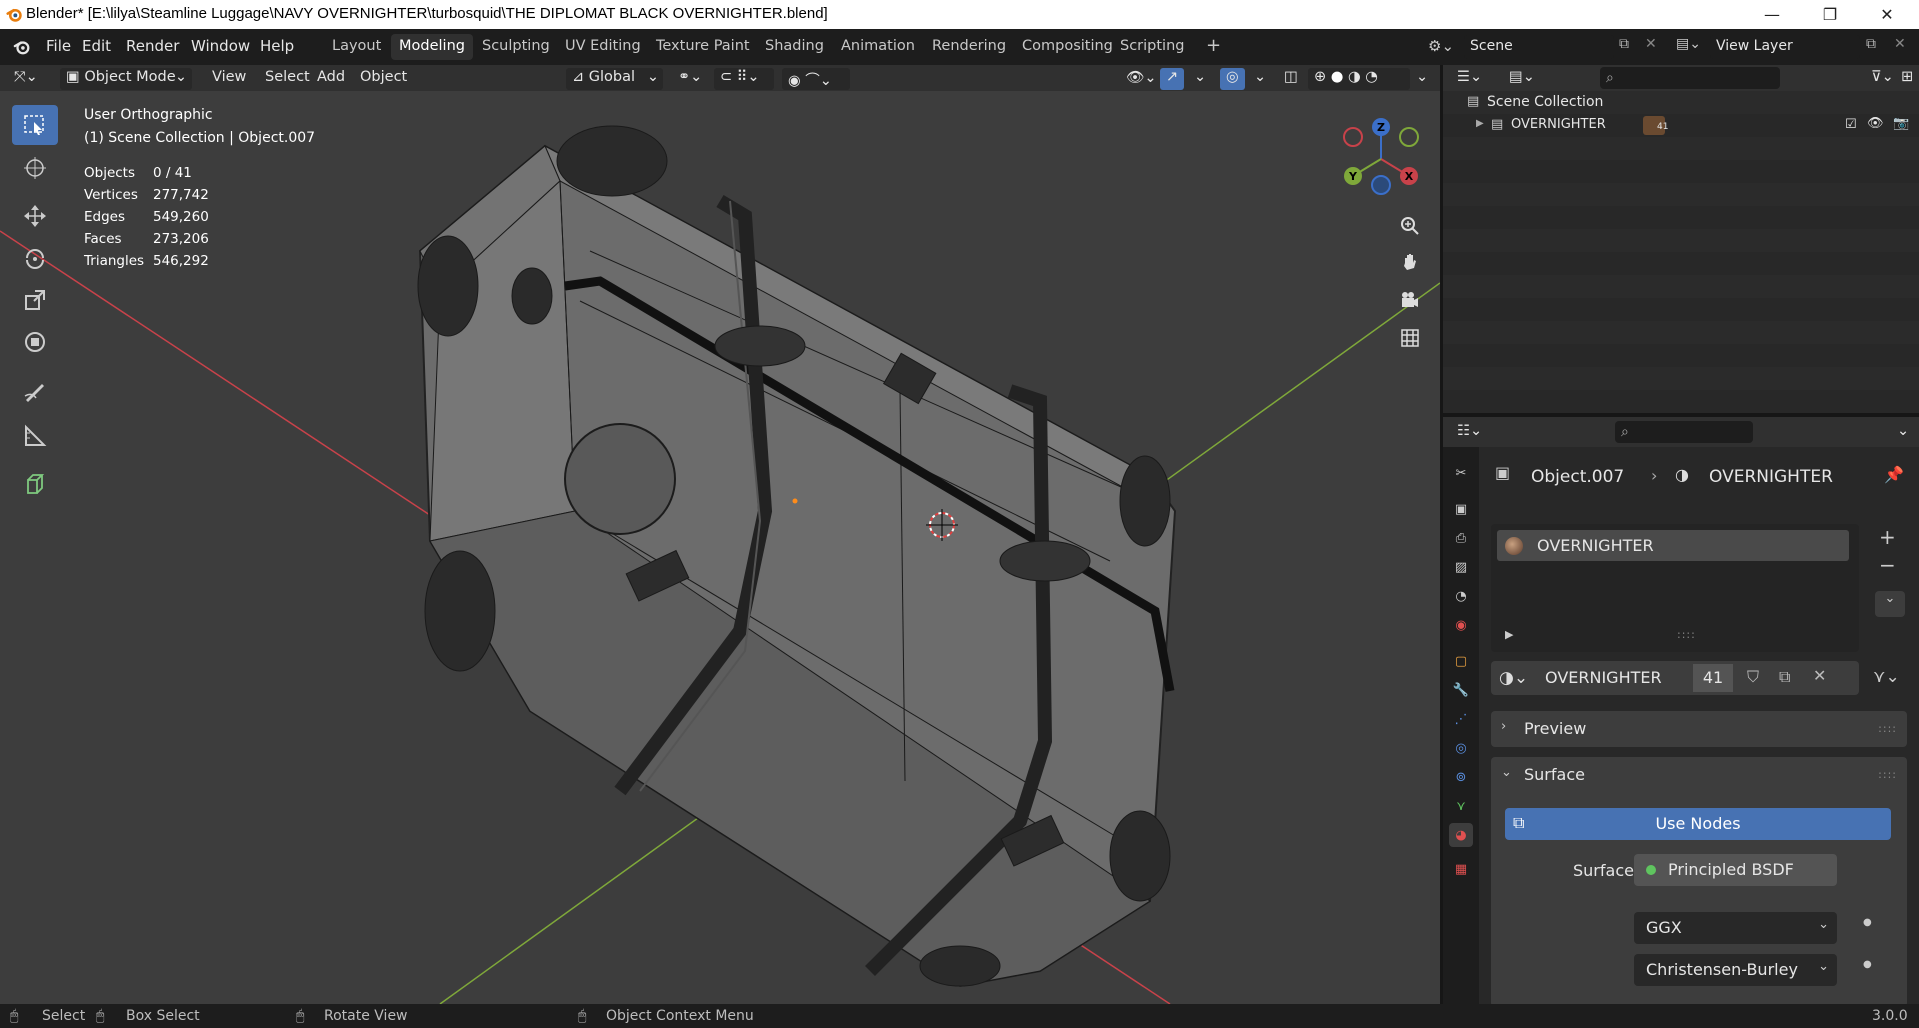 Image resolution: width=1919 pixels, height=1028 pixels. I want to click on workspace-tab-compositing: Compositing, so click(1067, 47).